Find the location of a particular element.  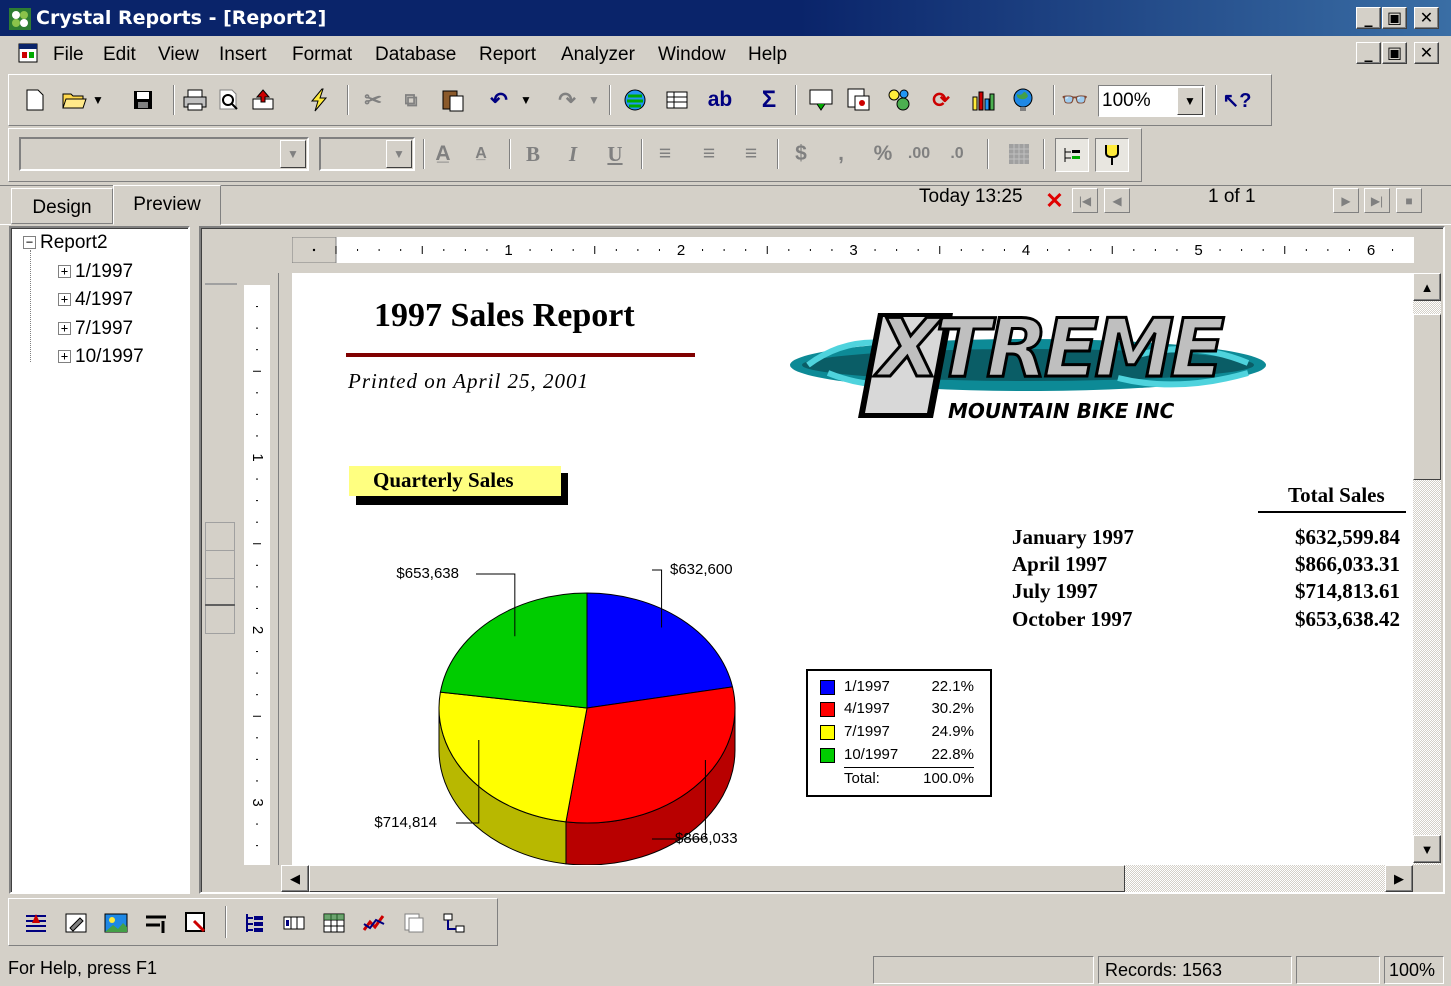

font-size-combo: ▼ is located at coordinates (367, 154).